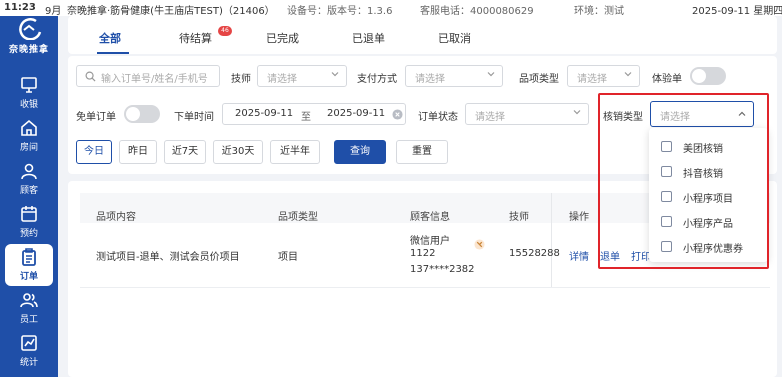  I want to click on sidebar-item-stats: 统计, so click(29, 351).